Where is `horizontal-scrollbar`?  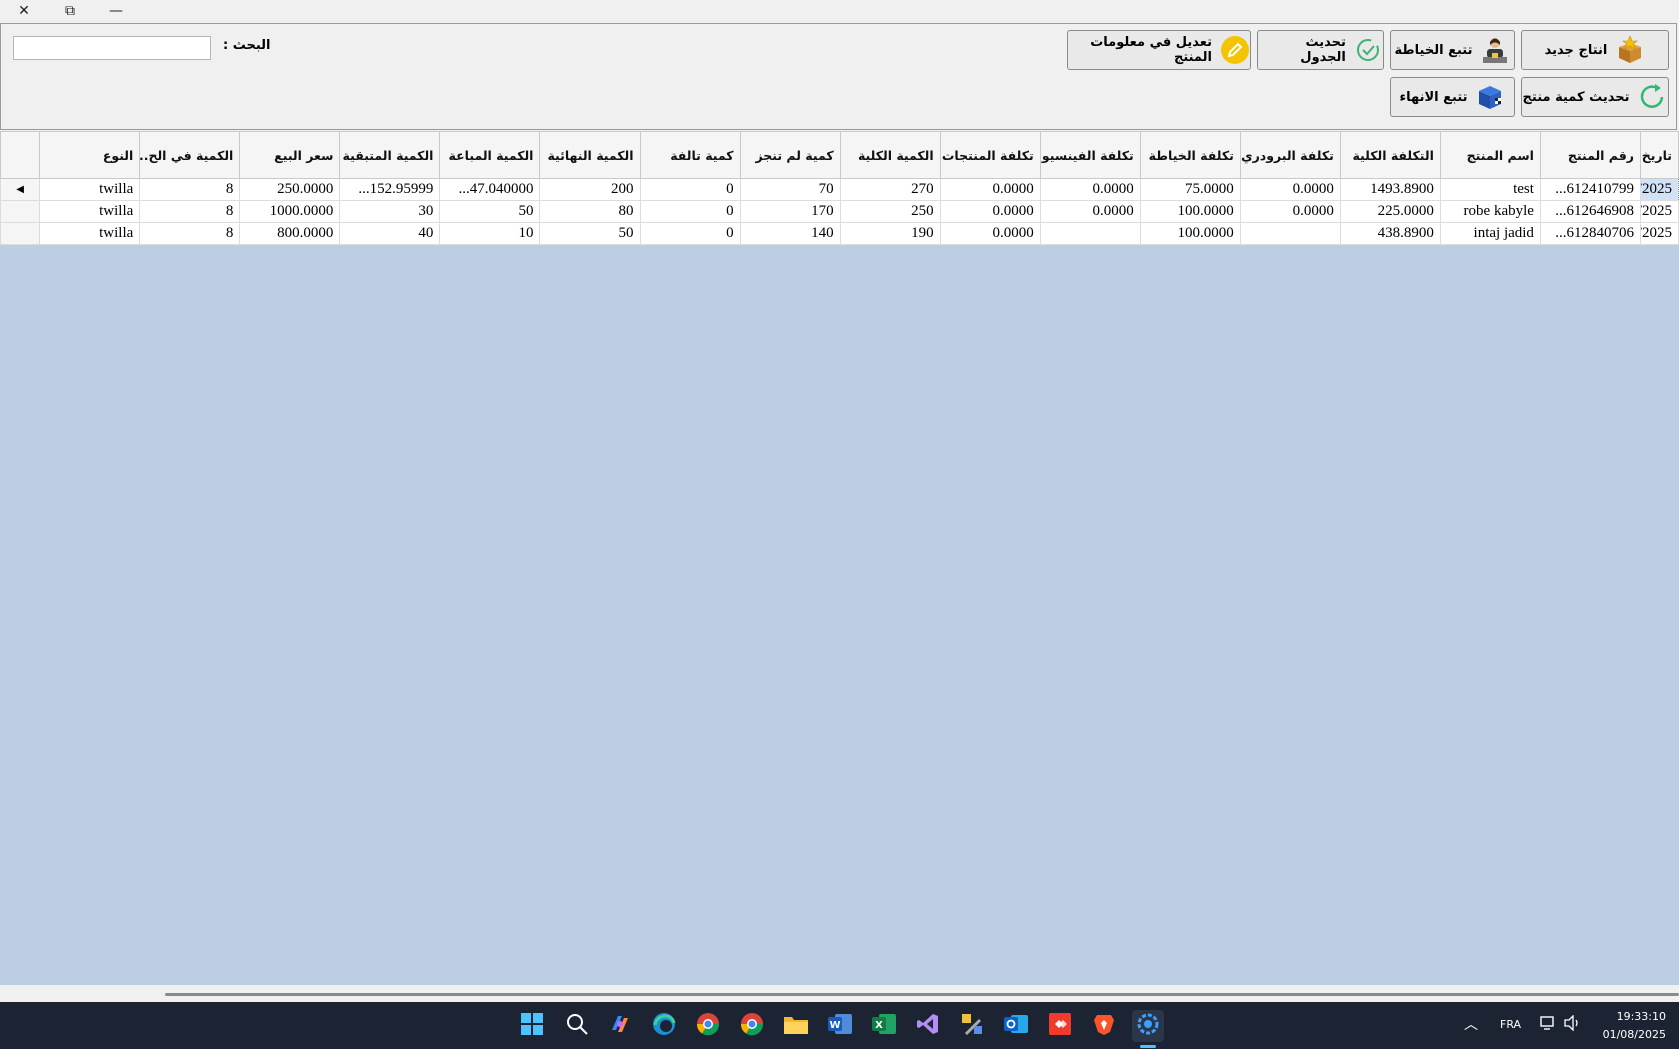
horizontal-scrollbar is located at coordinates (839, 993).